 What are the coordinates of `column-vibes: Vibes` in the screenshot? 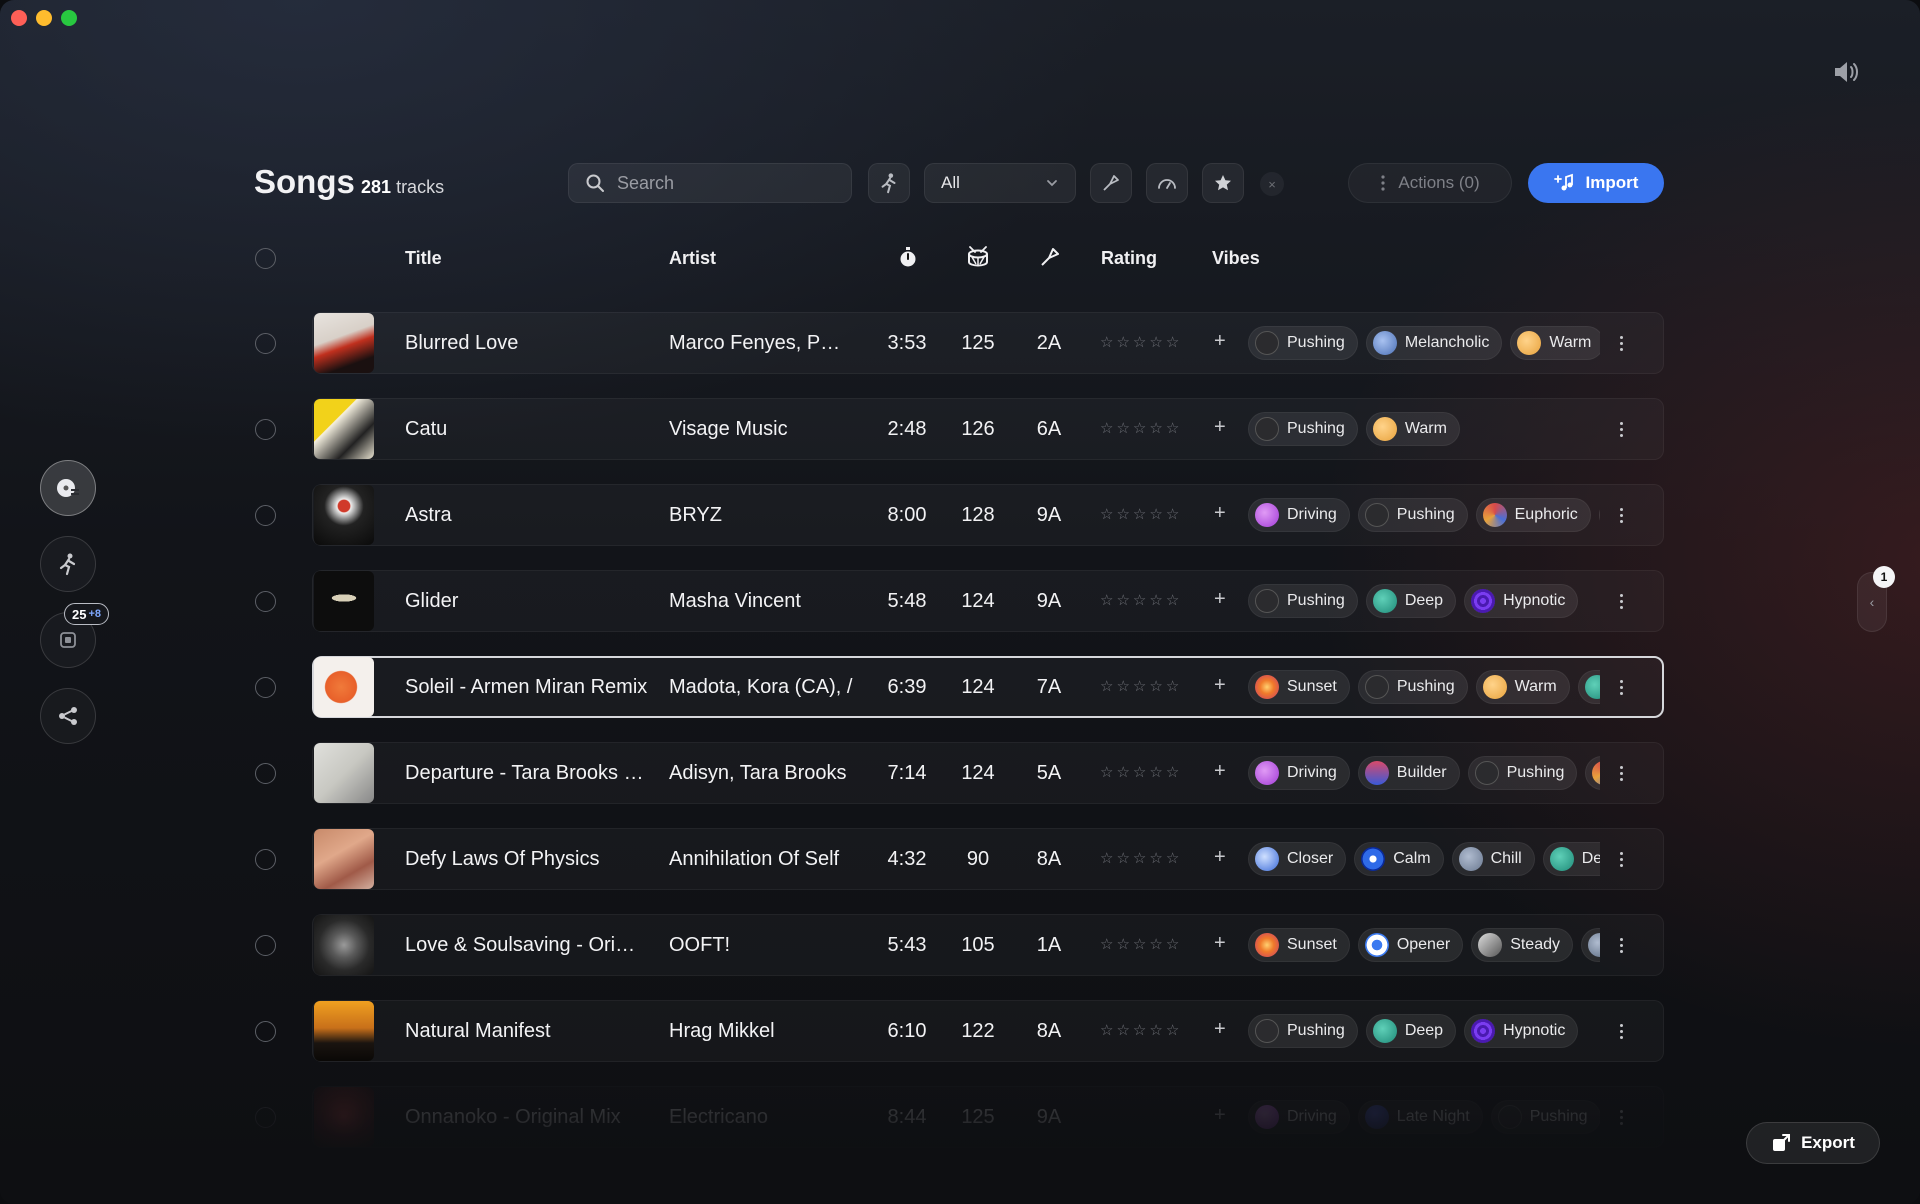 It's located at (1236, 258).